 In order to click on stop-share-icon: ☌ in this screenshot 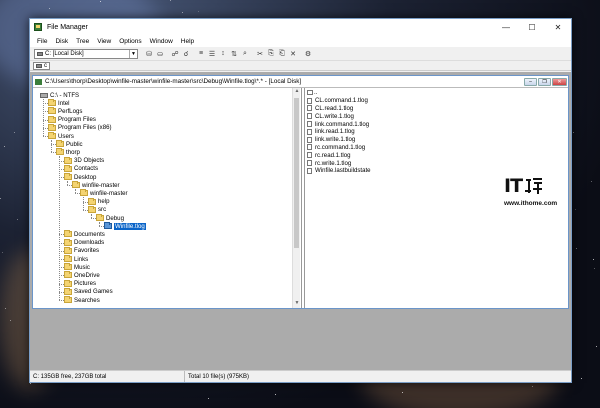, I will do `click(186, 54)`.